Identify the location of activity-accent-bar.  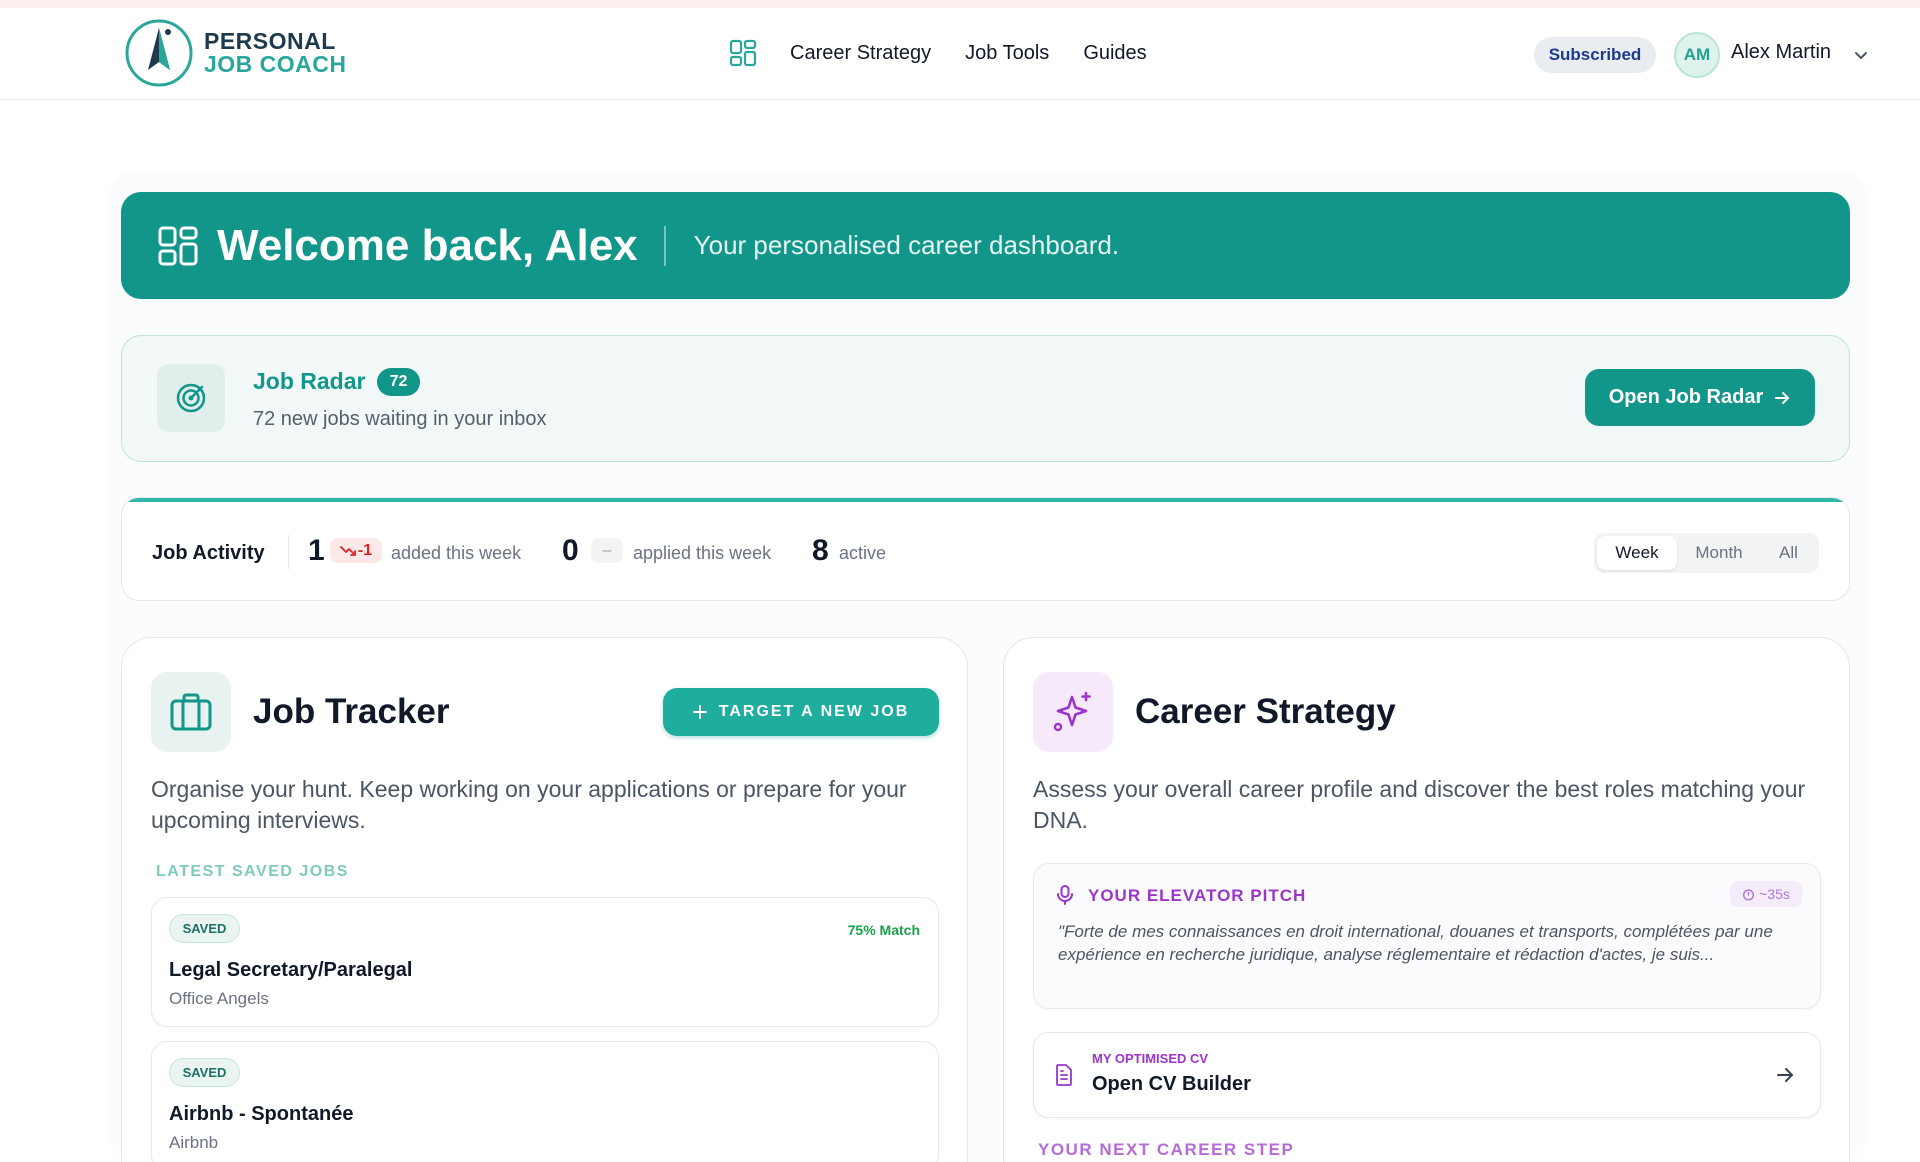
(985, 500).